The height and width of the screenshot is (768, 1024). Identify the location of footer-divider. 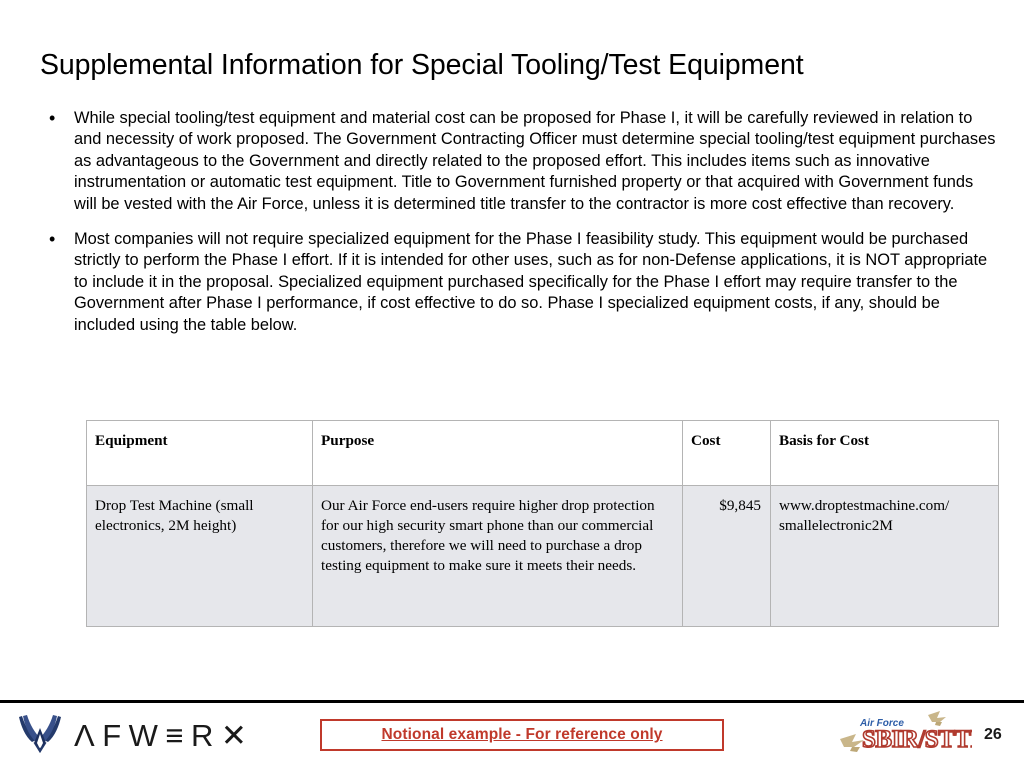
(512, 701).